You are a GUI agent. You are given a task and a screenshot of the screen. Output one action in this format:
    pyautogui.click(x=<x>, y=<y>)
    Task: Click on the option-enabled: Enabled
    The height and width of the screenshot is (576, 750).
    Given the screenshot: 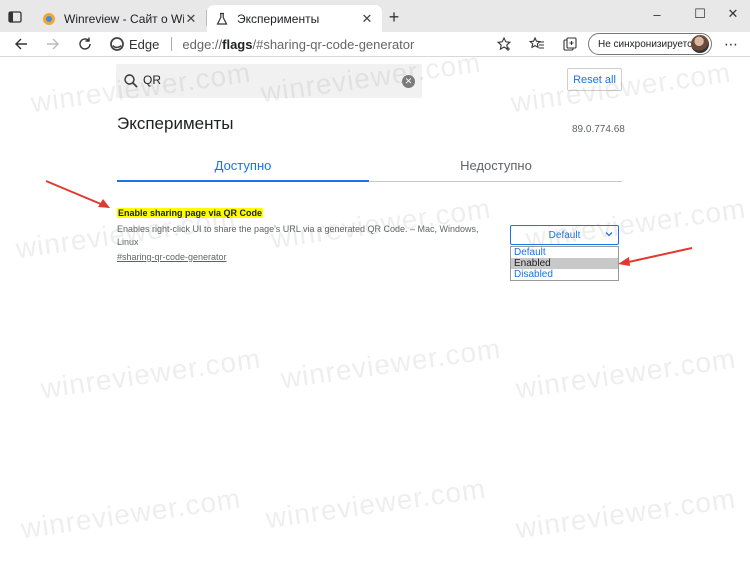 What is the action you would take?
    pyautogui.click(x=564, y=263)
    